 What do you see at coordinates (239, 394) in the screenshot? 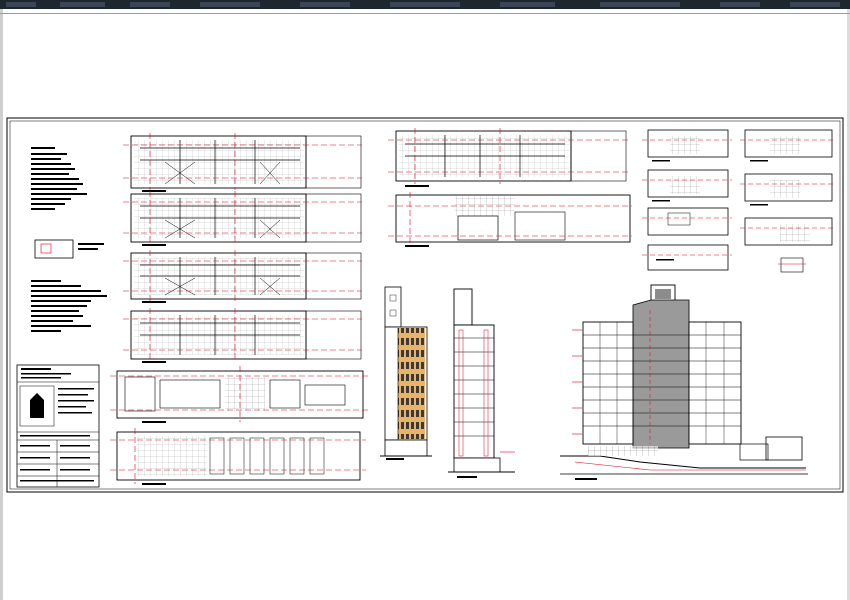
I see `floor-plan-ground` at bounding box center [239, 394].